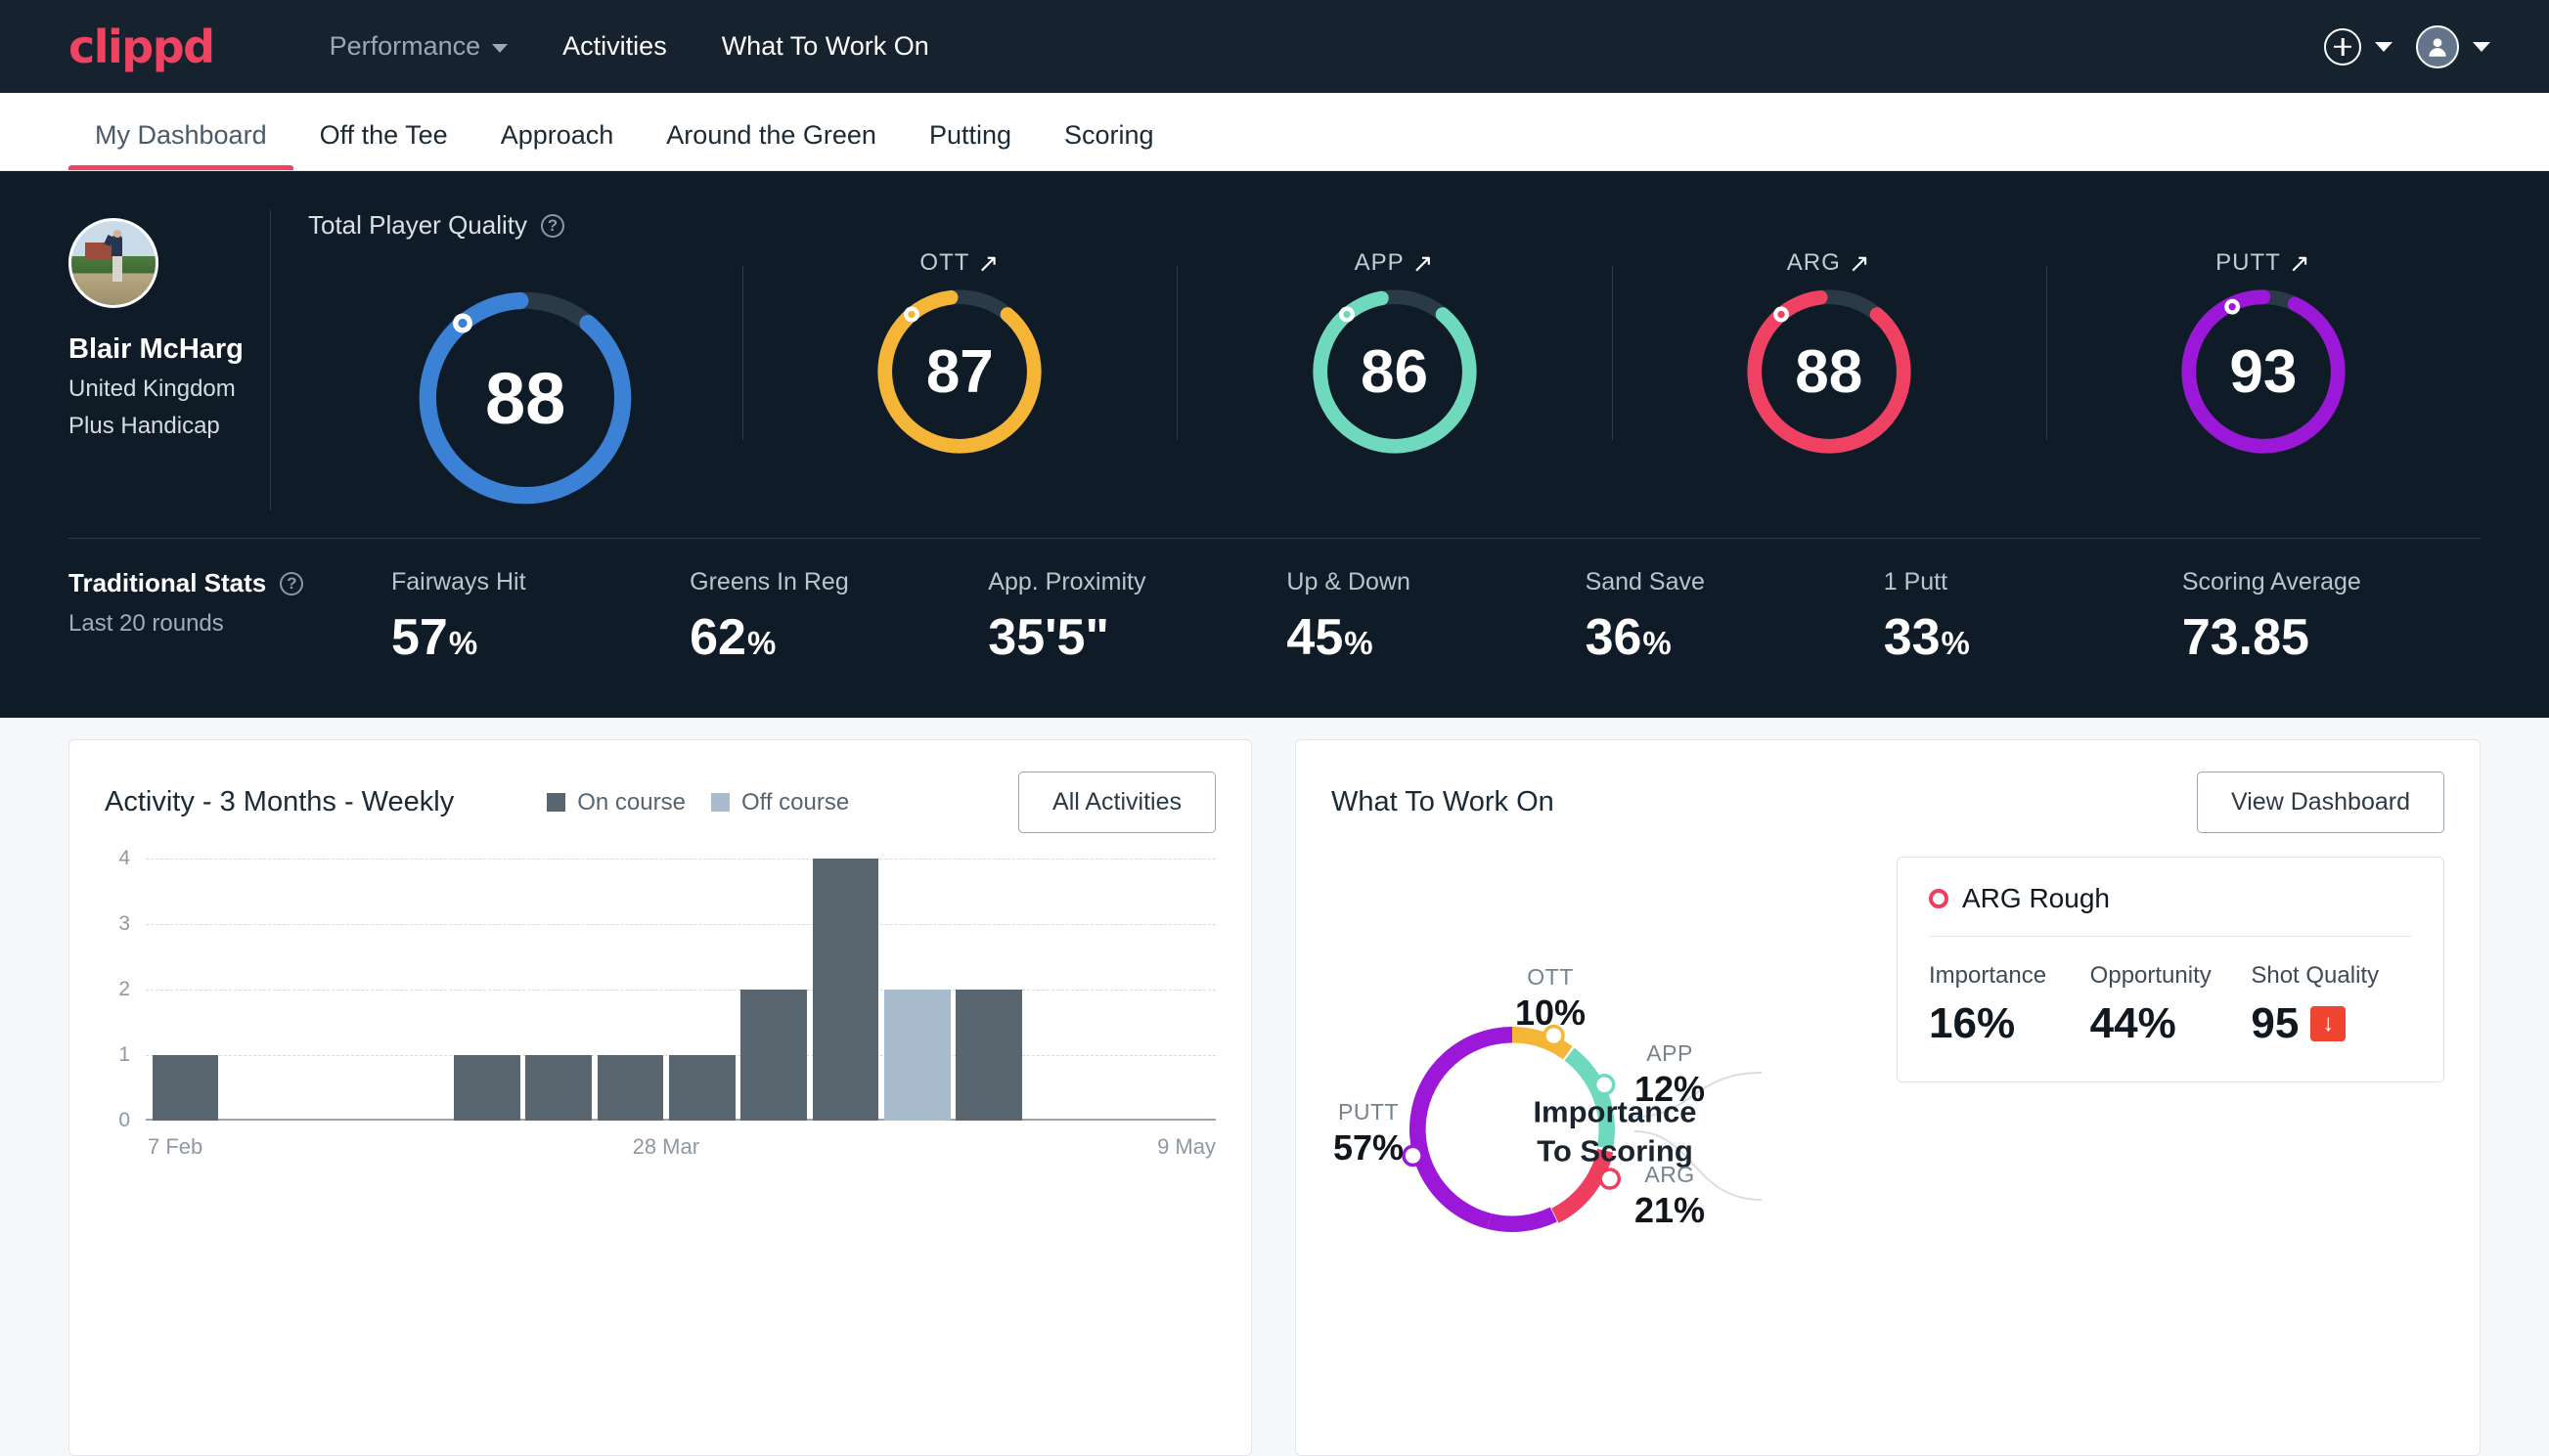  I want to click on arg-rough-title: ARG Rough, so click(2036, 898).